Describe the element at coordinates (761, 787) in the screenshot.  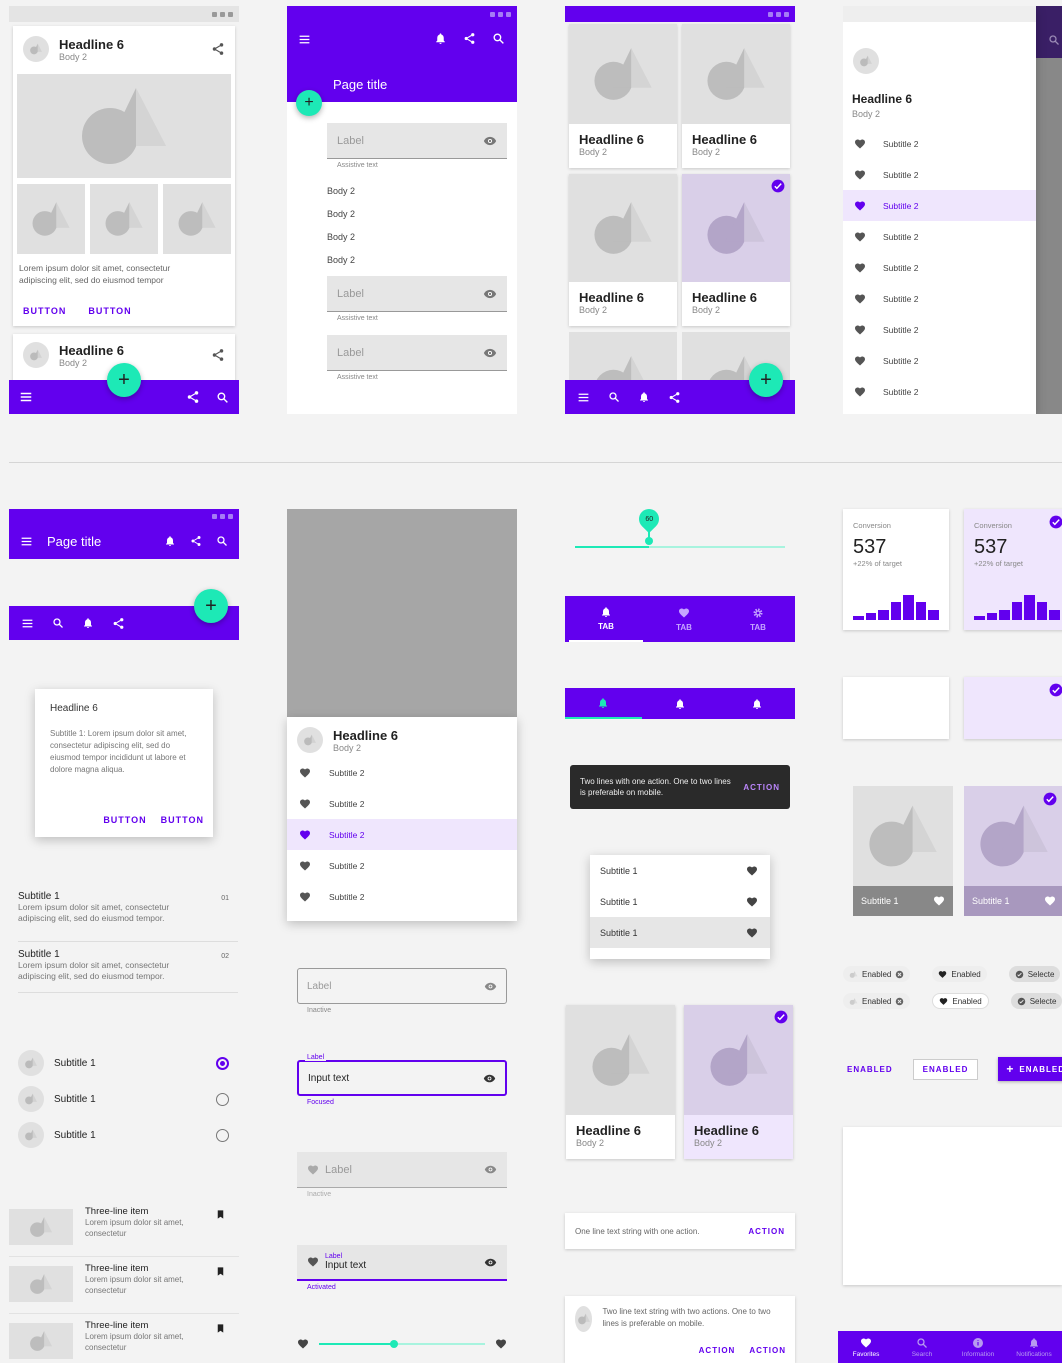
I see `snackbar-action: ACTION` at that location.